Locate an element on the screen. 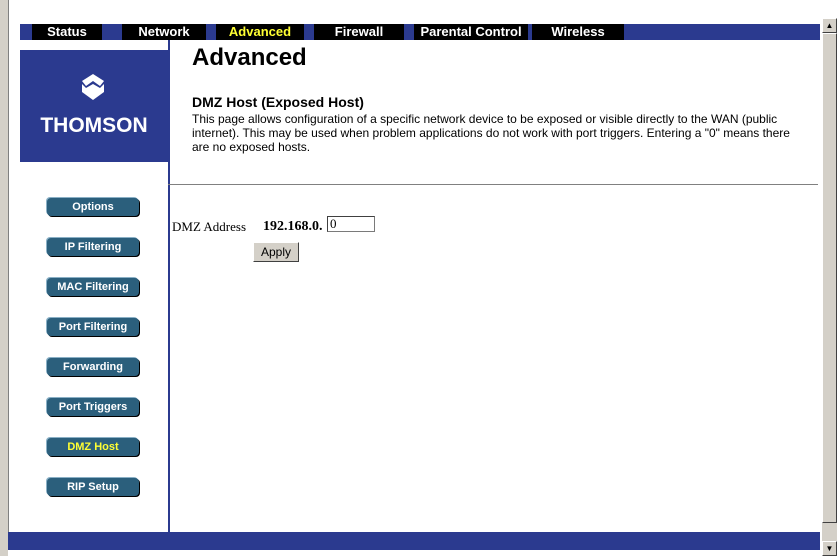 The image size is (837, 556). sidebar-item-options: Options is located at coordinates (93, 207).